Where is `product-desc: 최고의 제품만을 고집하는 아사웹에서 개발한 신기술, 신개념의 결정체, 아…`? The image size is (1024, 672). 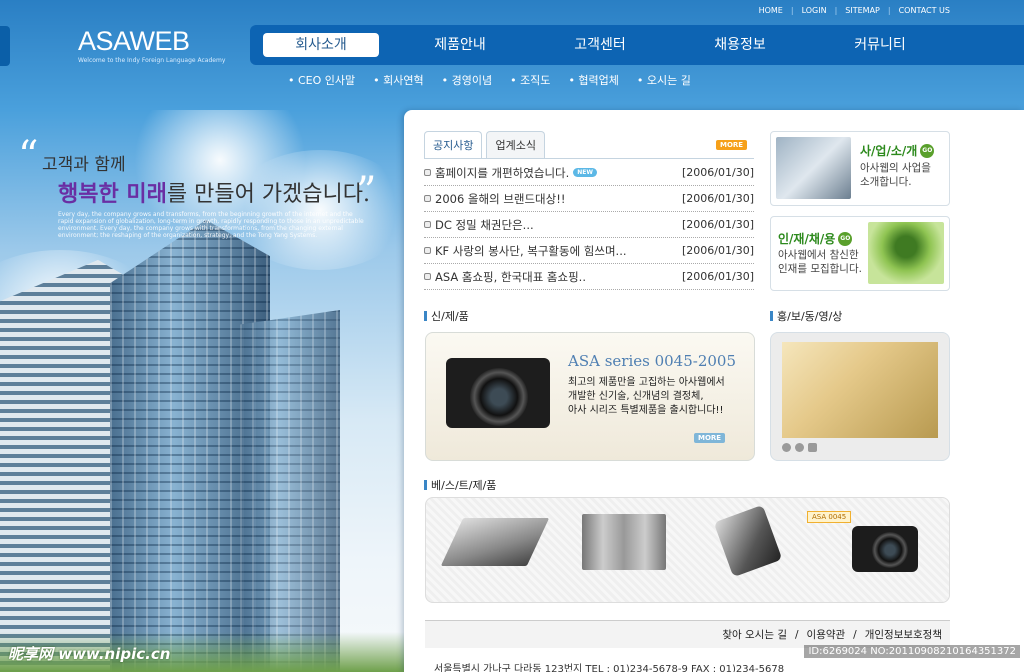 product-desc: 최고의 제품만을 고집하는 아사웹에서 개발한 신기술, 신개념의 결정체, 아… is located at coordinates (658, 397).